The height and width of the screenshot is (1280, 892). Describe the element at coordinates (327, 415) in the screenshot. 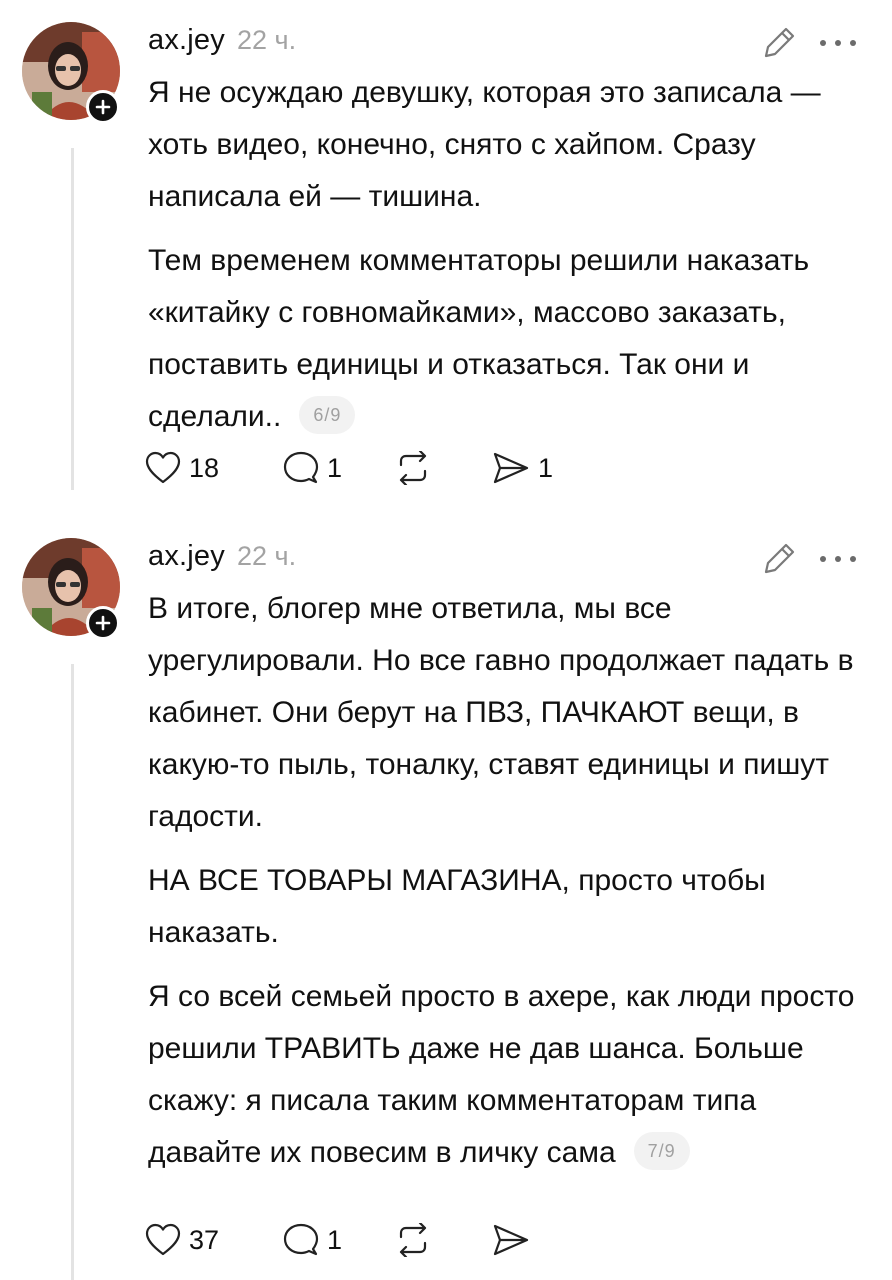

I see `thread-counter: 6/9` at that location.